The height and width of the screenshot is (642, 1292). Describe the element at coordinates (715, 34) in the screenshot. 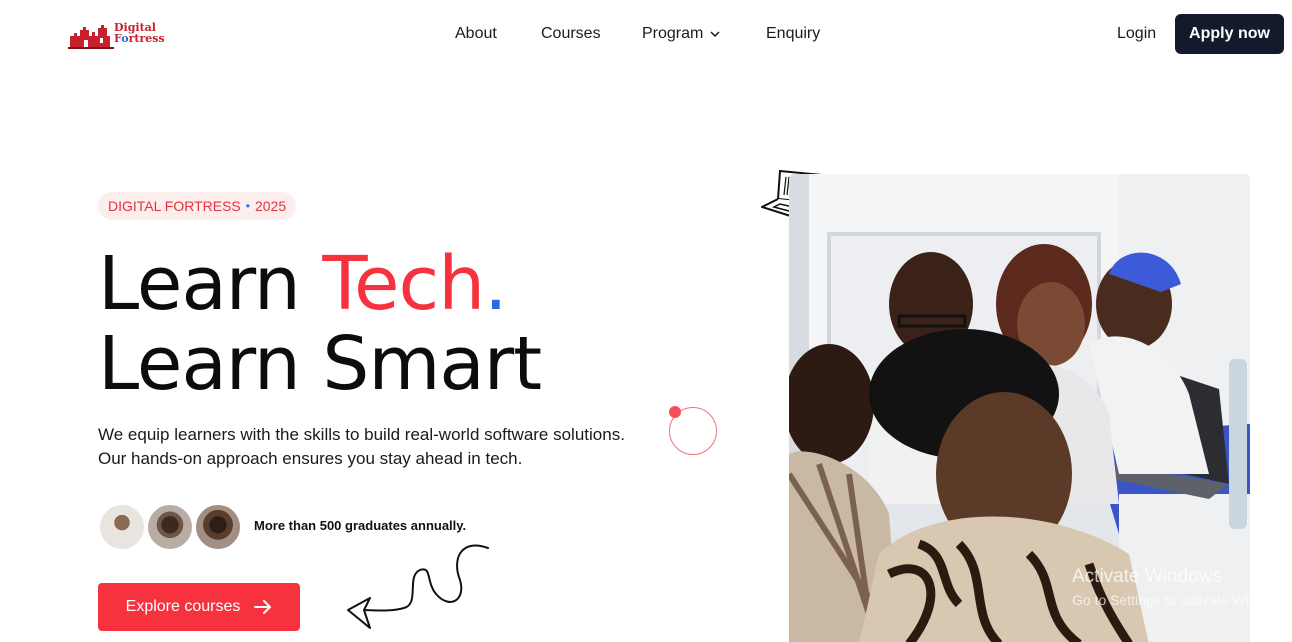

I see `chevron-down-icon` at that location.